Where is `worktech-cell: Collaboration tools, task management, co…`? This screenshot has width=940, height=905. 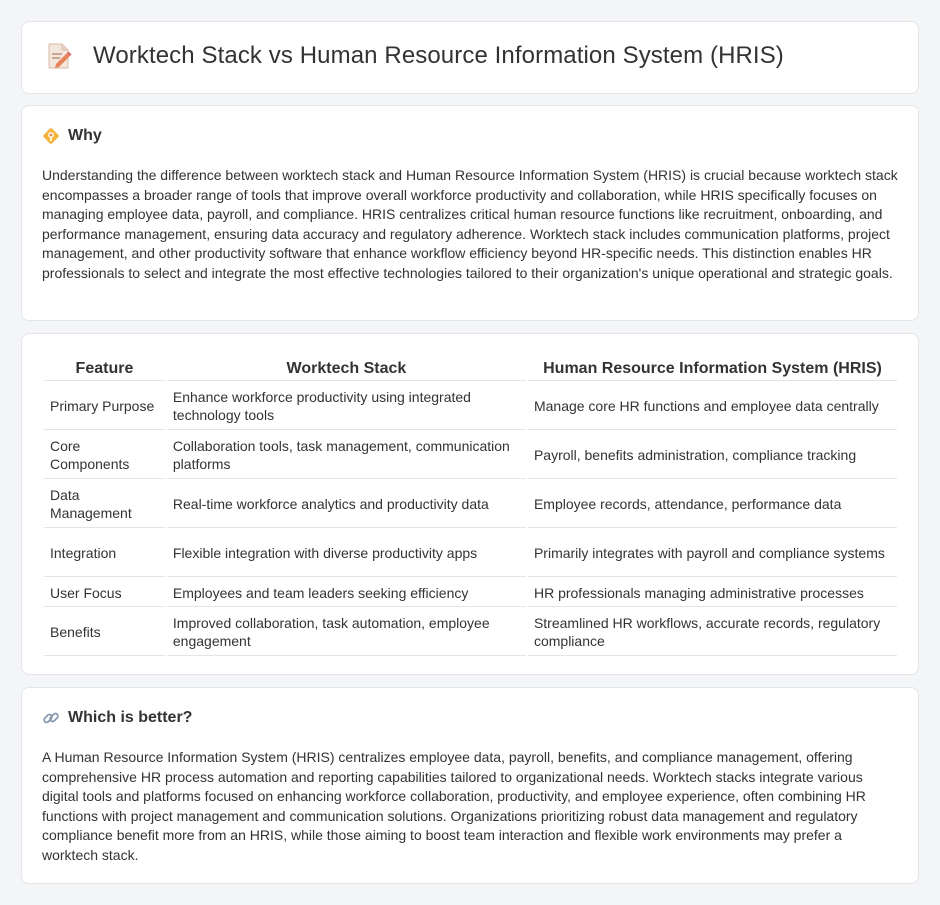 worktech-cell: Collaboration tools, task management, co… is located at coordinates (346, 455).